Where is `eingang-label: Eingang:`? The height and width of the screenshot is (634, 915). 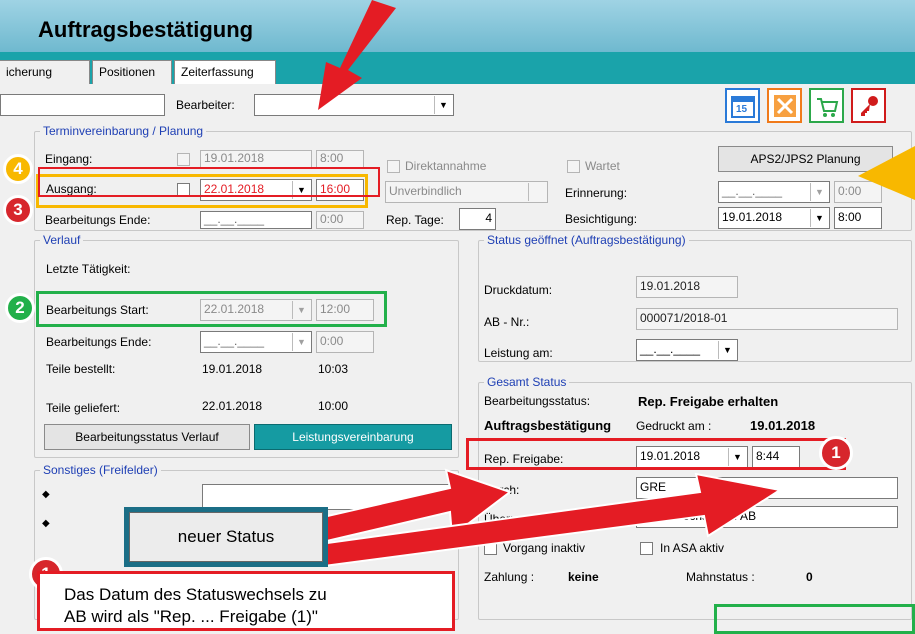
eingang-label: Eingang: is located at coordinates (69, 159).